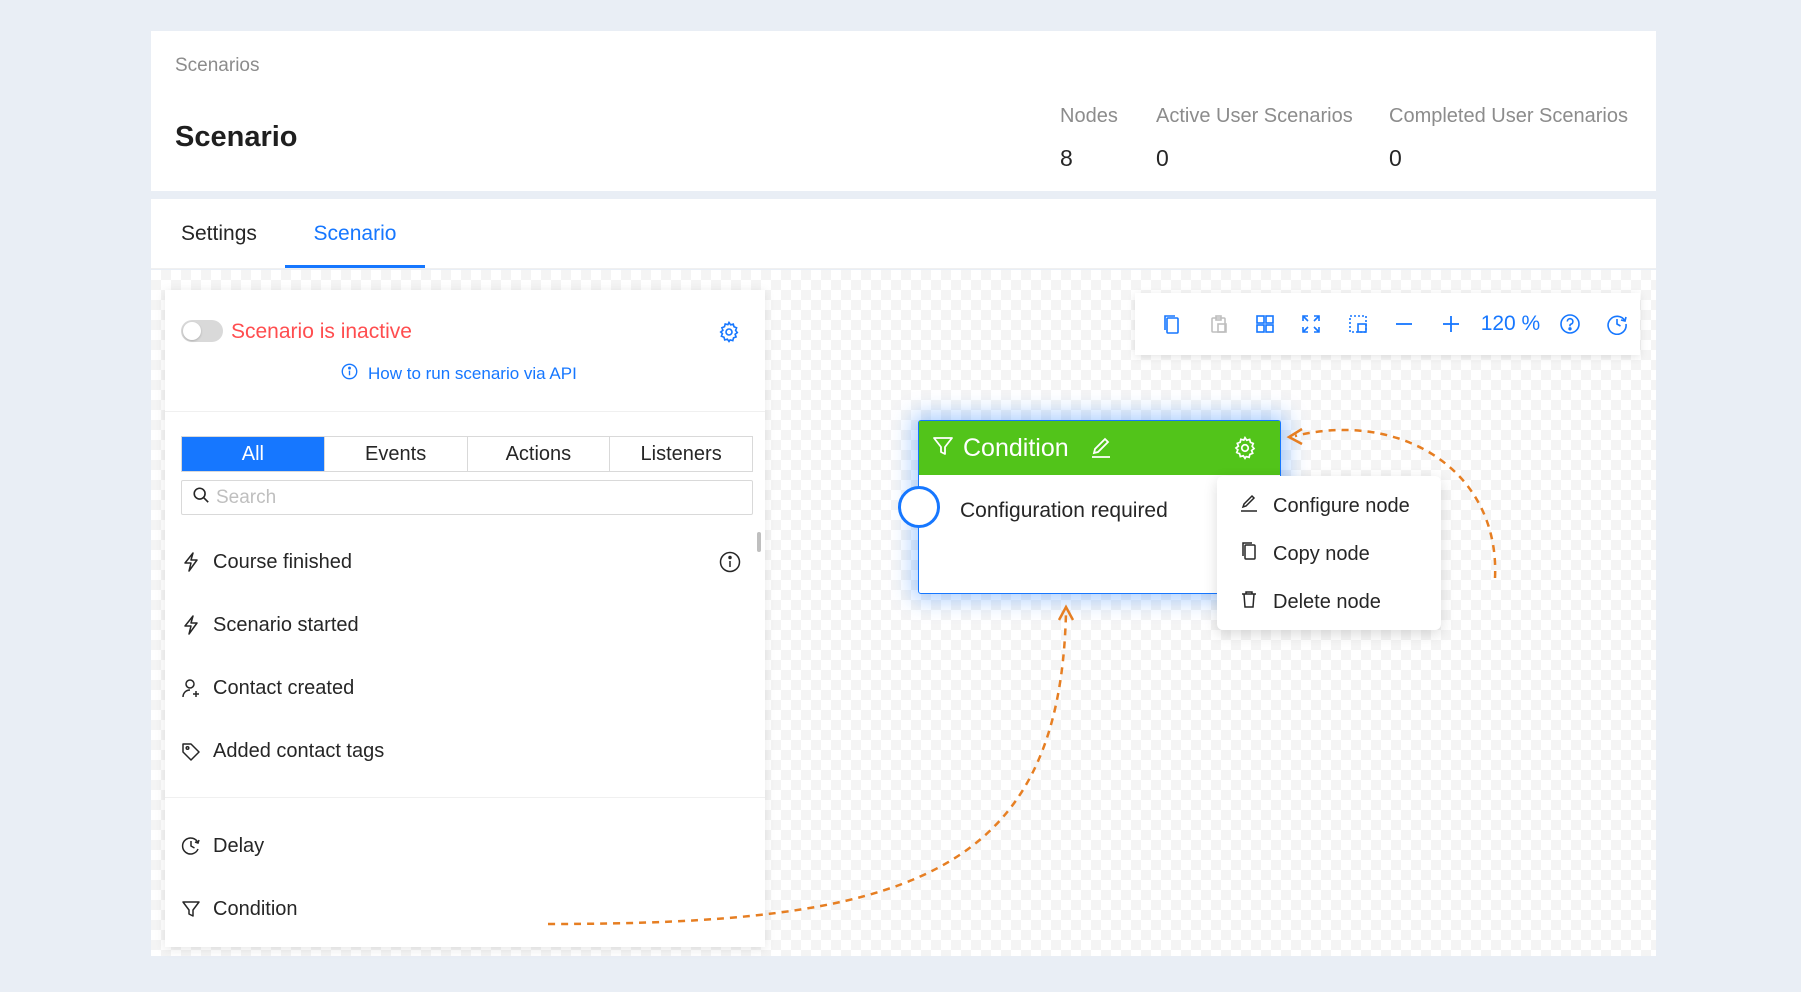 Image resolution: width=1801 pixels, height=992 pixels. I want to click on stat-label: Completed User Scenarios, so click(1508, 116).